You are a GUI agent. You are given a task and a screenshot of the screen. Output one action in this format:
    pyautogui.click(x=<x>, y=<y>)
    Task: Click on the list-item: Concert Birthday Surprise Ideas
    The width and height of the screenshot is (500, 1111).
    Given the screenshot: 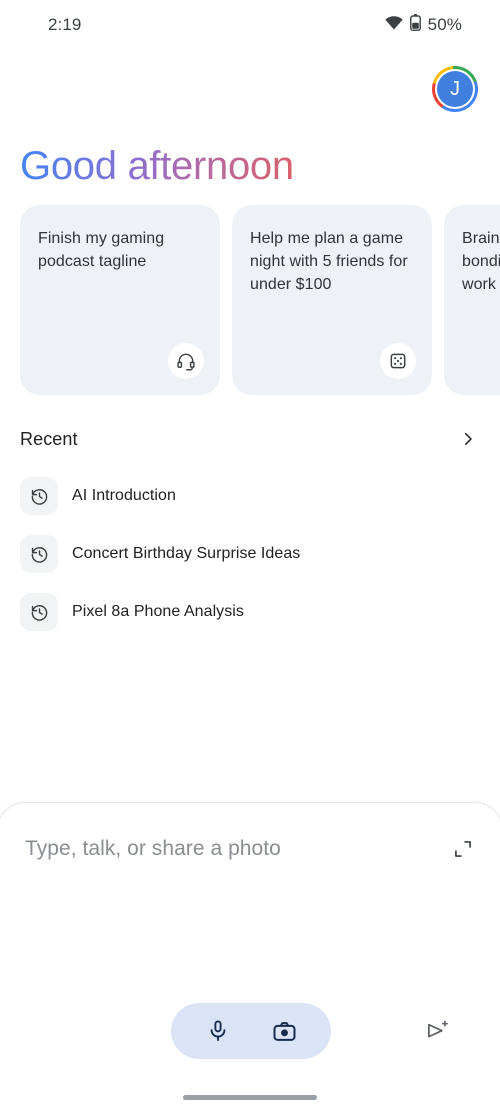 What is the action you would take?
    pyautogui.click(x=250, y=554)
    